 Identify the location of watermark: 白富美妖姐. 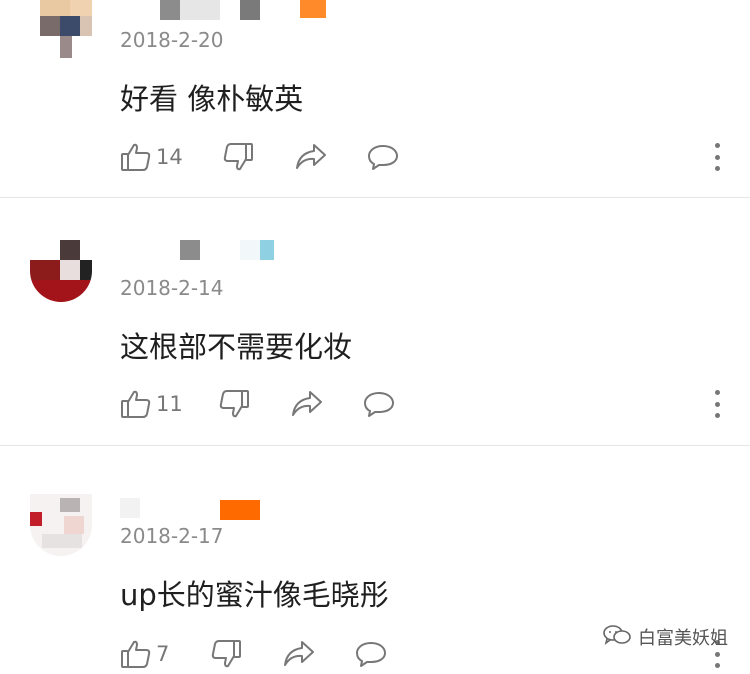
(665, 637).